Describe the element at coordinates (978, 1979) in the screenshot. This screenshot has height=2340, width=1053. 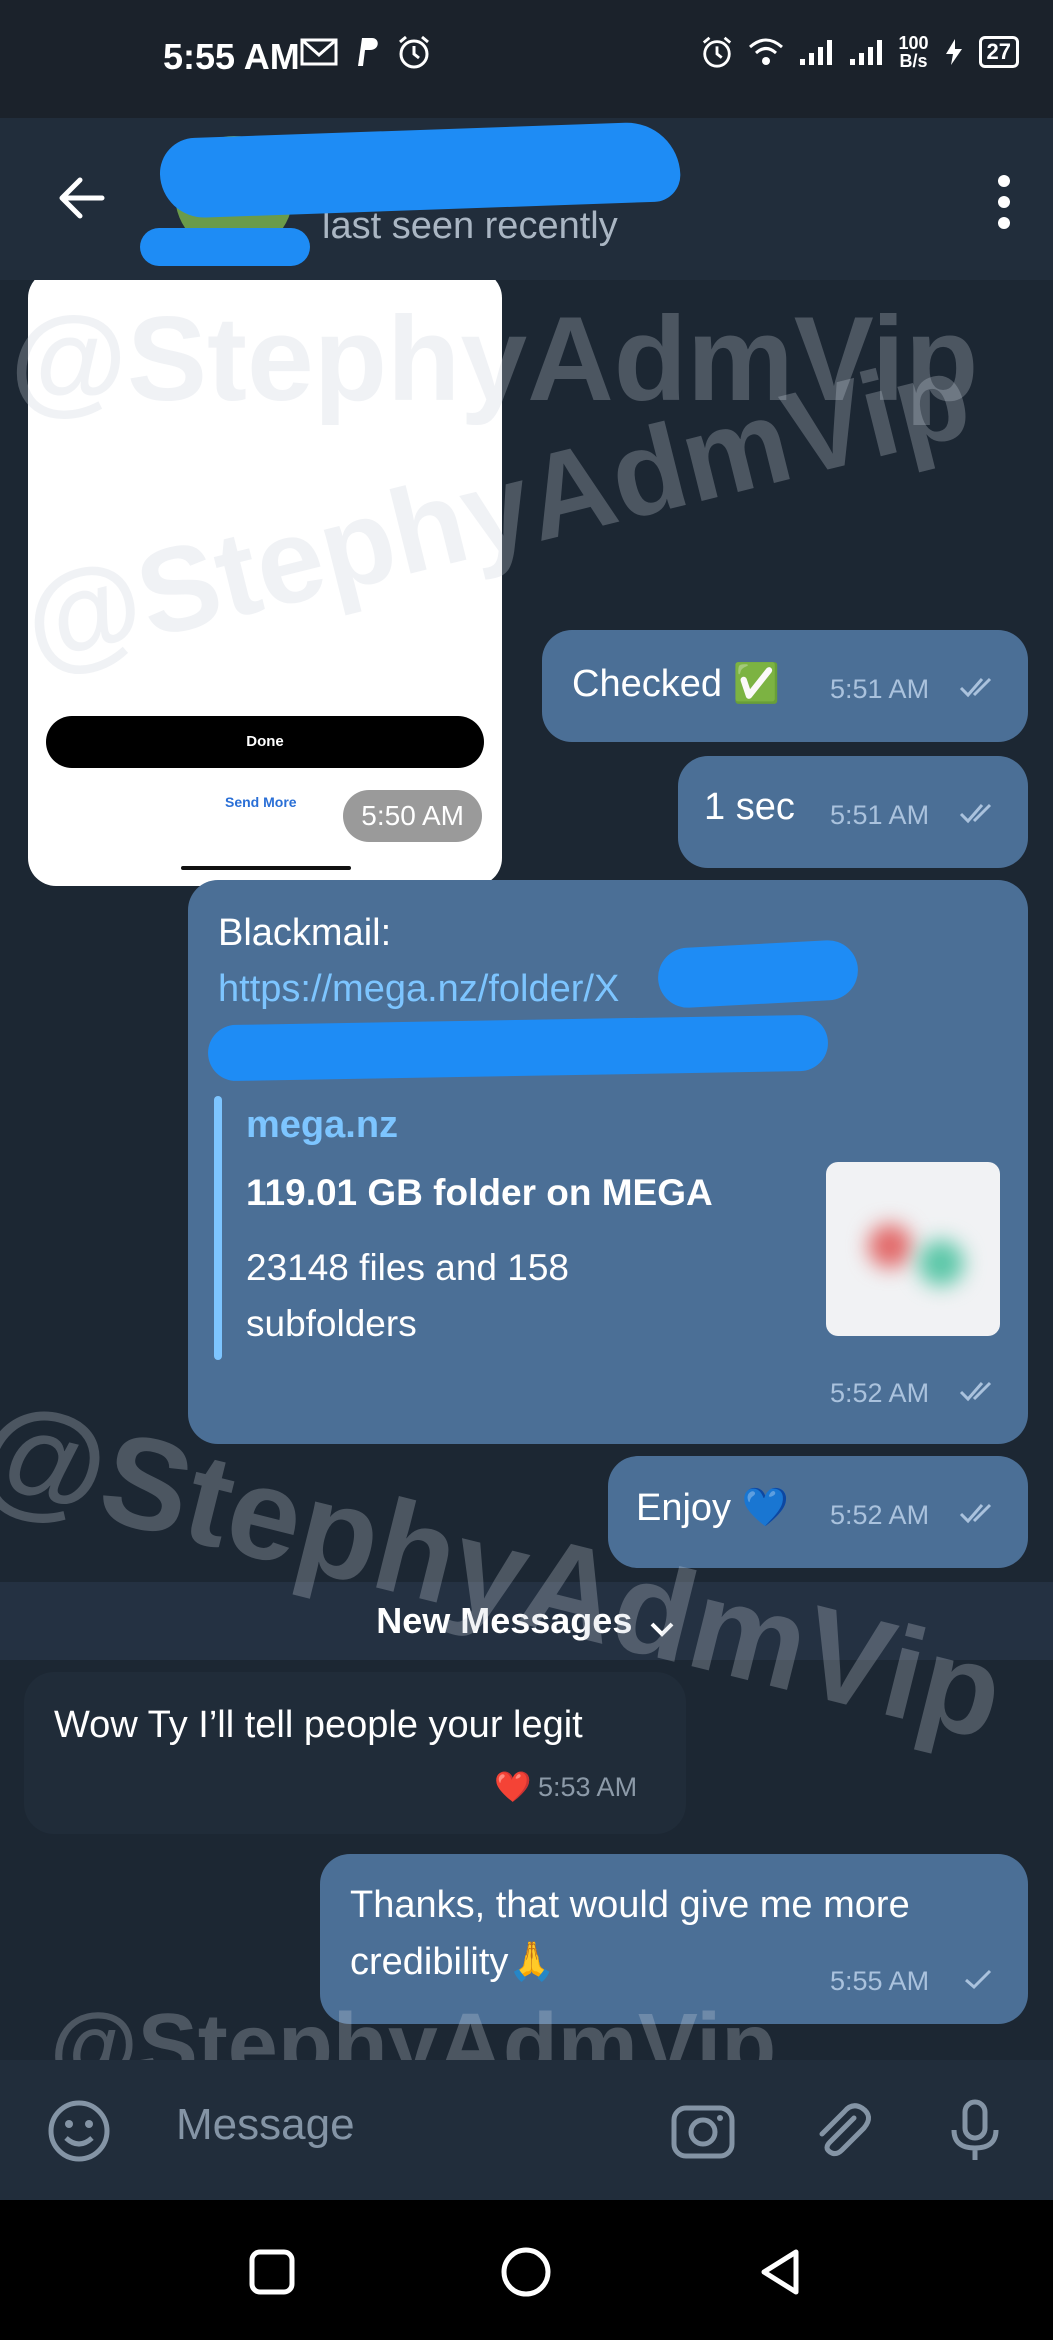
I see `check-icon` at that location.